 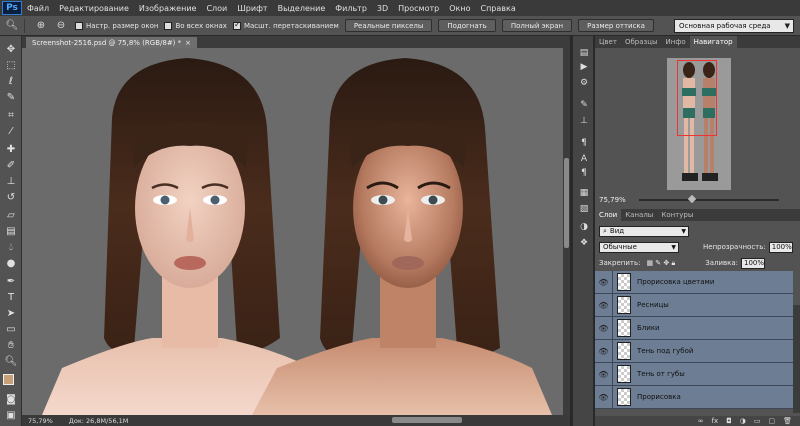 I want to click on menu-3d: 3D, so click(x=382, y=8).